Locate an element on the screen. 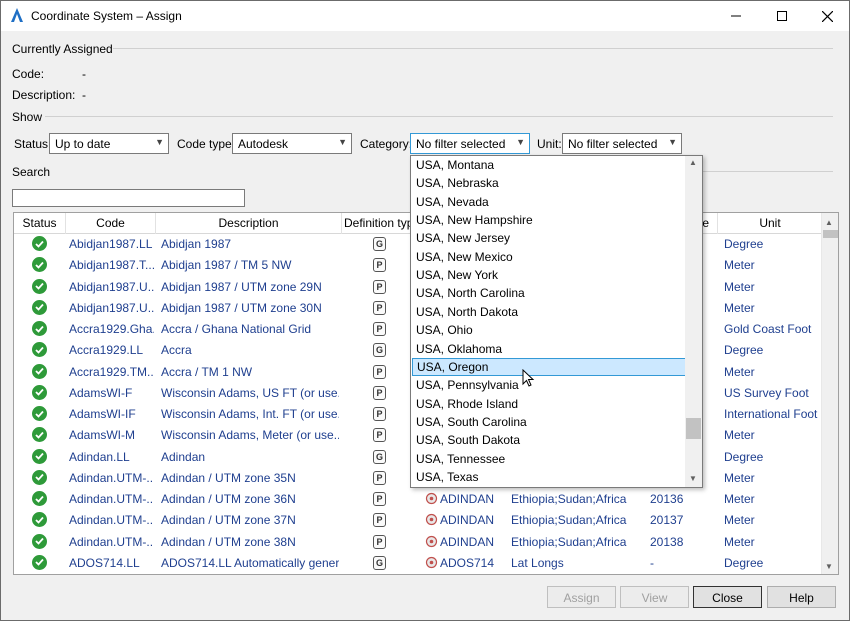 Image resolution: width=850 pixels, height=621 pixels. close-button: Close is located at coordinates (727, 597).